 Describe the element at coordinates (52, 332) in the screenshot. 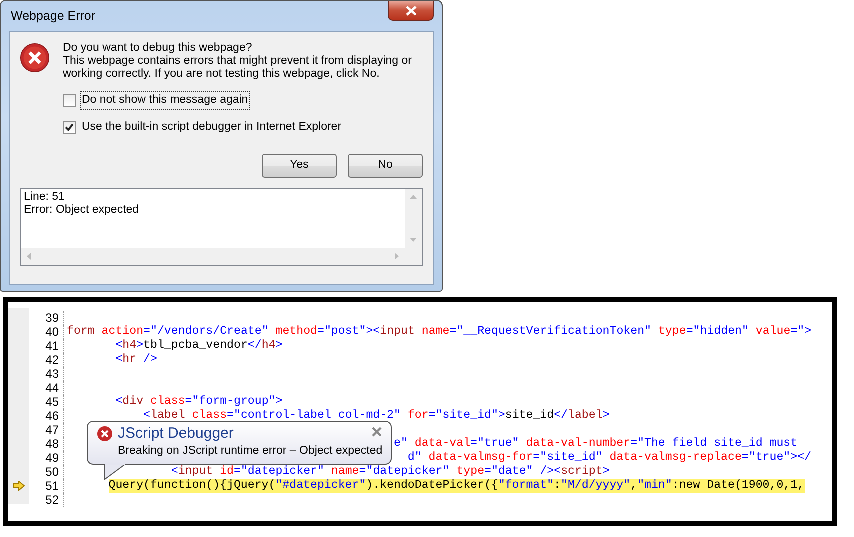

I see `line-number: 40` at that location.